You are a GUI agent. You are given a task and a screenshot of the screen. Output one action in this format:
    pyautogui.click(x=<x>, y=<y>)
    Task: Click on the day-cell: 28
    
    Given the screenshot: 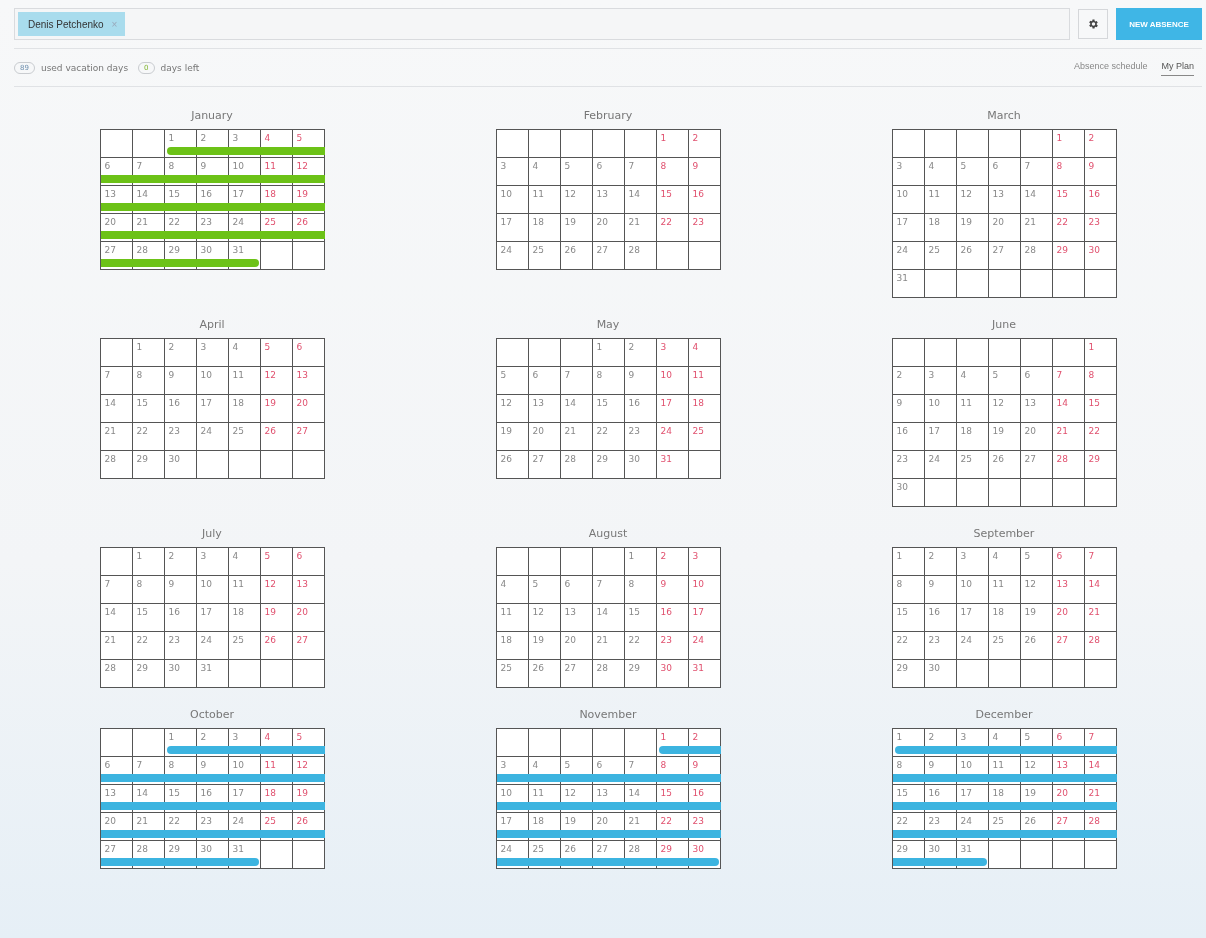 What is the action you would take?
    pyautogui.click(x=608, y=674)
    